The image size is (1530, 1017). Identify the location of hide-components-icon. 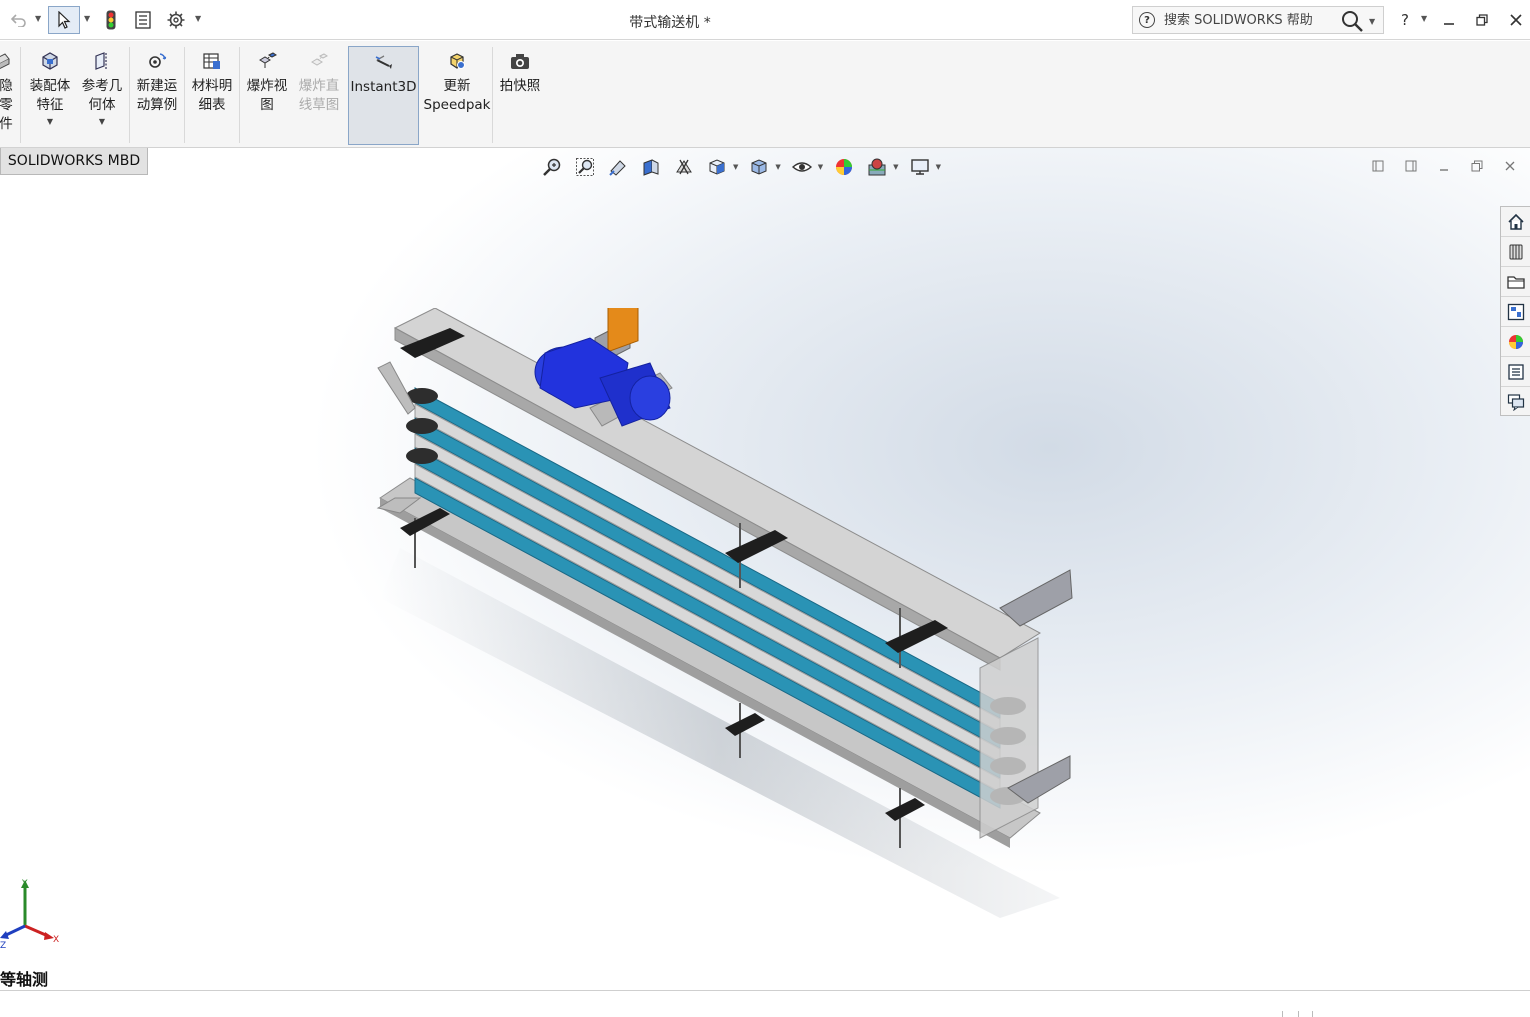
(6, 61).